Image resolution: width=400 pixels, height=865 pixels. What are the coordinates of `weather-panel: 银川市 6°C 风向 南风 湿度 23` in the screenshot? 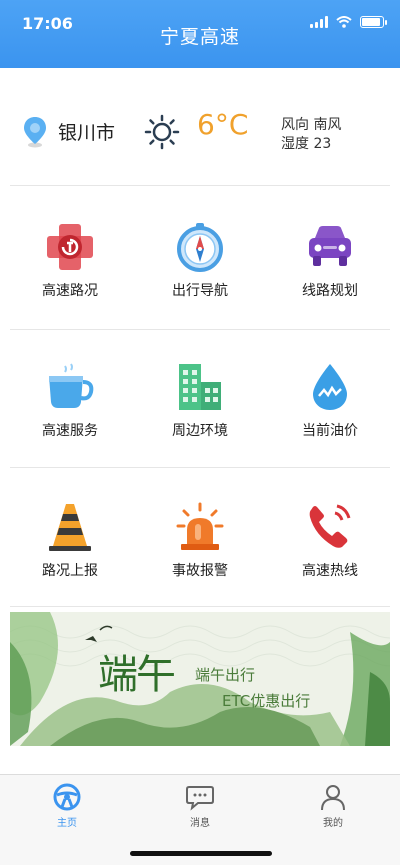 It's located at (200, 135).